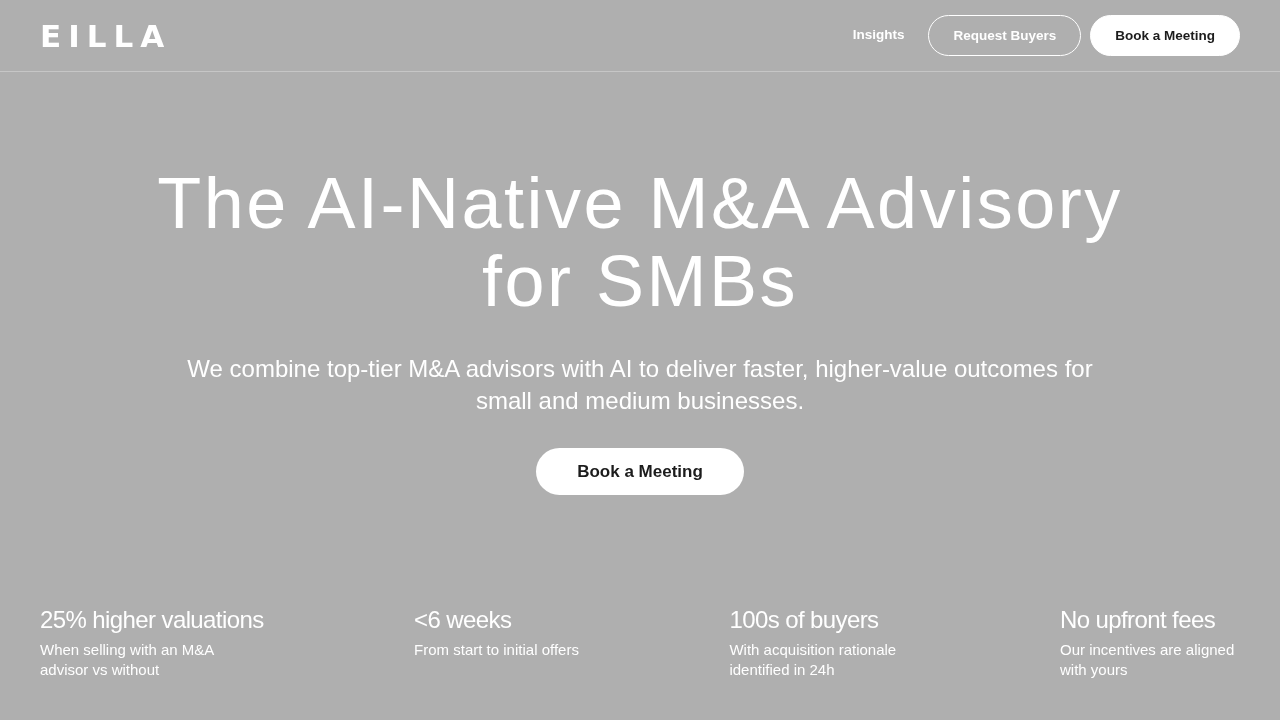 Image resolution: width=1280 pixels, height=720 pixels. Describe the element at coordinates (640, 385) in the screenshot. I see `hero-subtitle: We combine top-tier M&A advisors with AI to deliver faster, higher-value outcomes for small and medium businesses.` at that location.